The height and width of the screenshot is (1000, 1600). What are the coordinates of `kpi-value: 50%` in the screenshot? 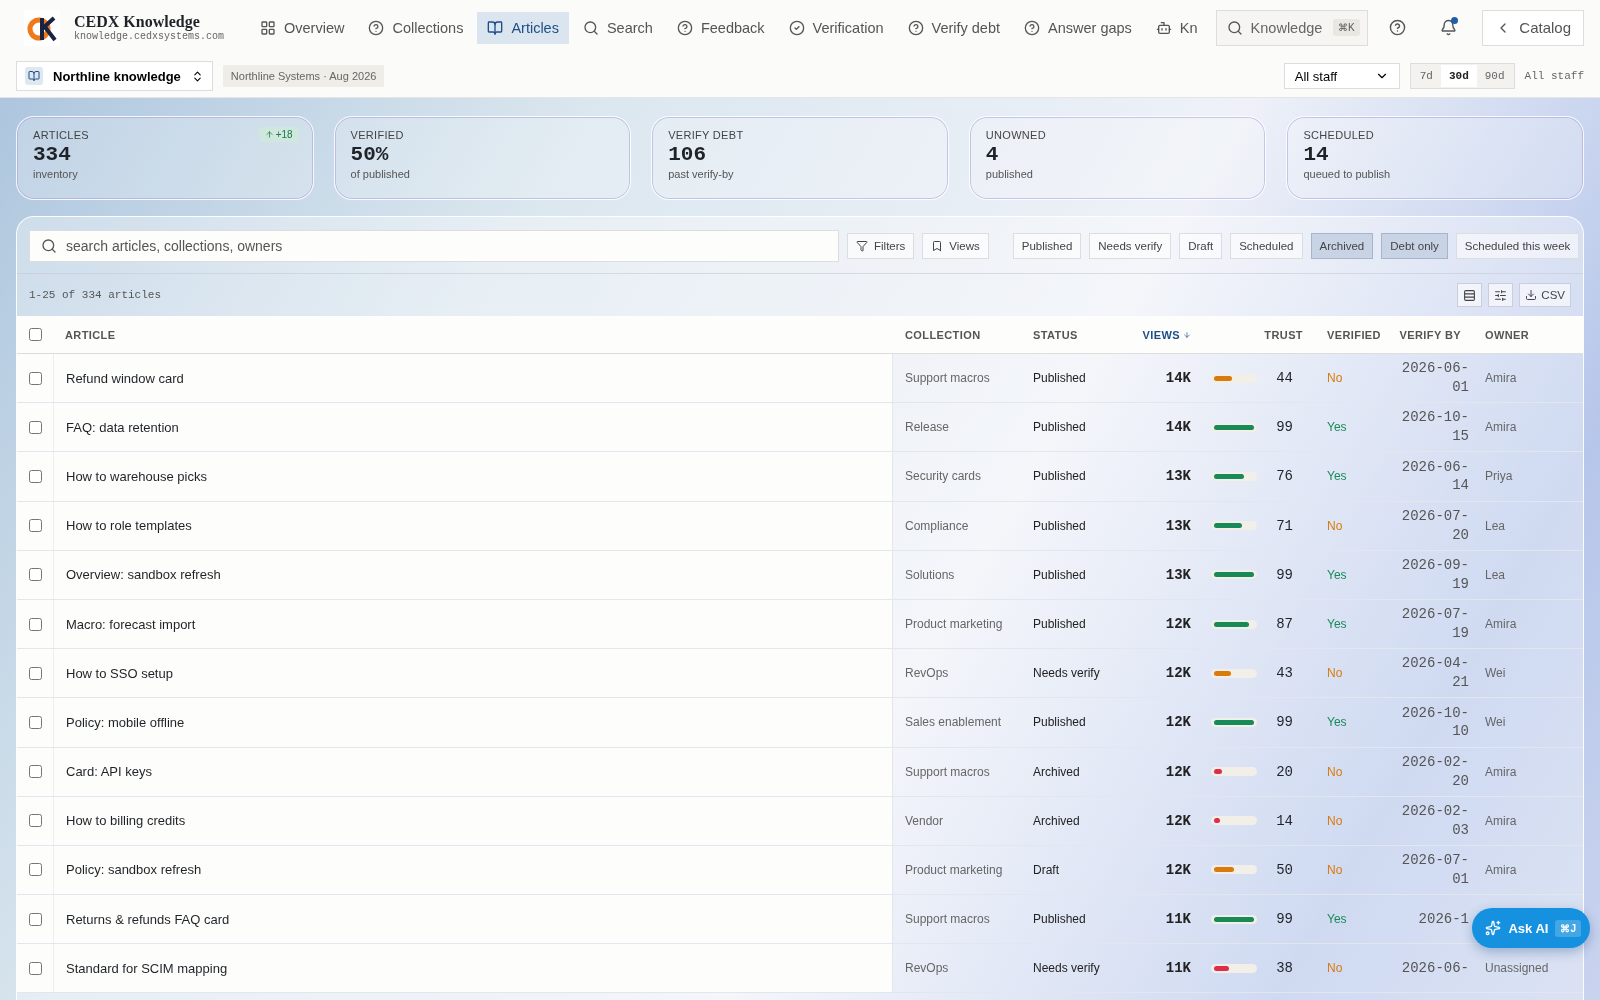 It's located at (370, 154).